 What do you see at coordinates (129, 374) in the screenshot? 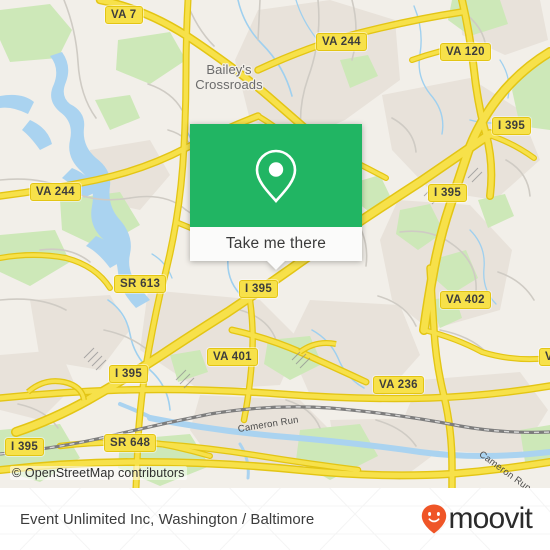
I see `road-shield-i-395-w: I 395` at bounding box center [129, 374].